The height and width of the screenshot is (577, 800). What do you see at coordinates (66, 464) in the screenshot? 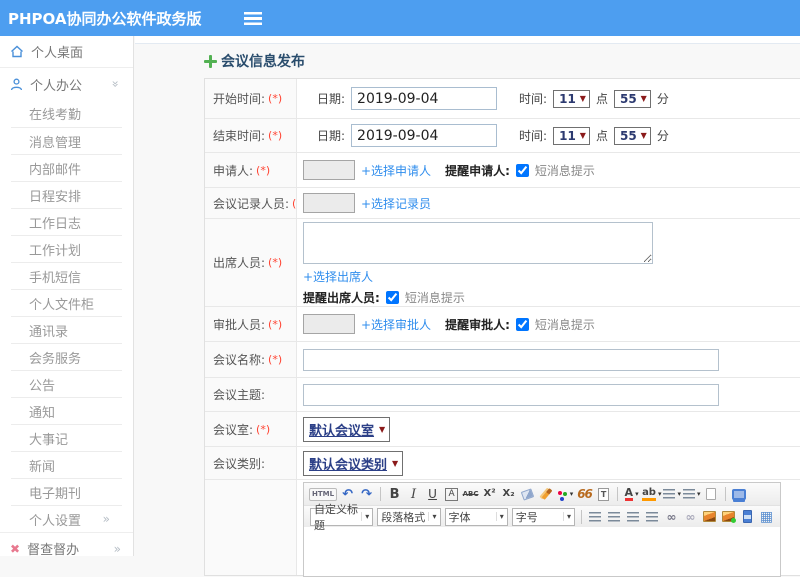
I see `sidebar-item: 新闻` at bounding box center [66, 464].